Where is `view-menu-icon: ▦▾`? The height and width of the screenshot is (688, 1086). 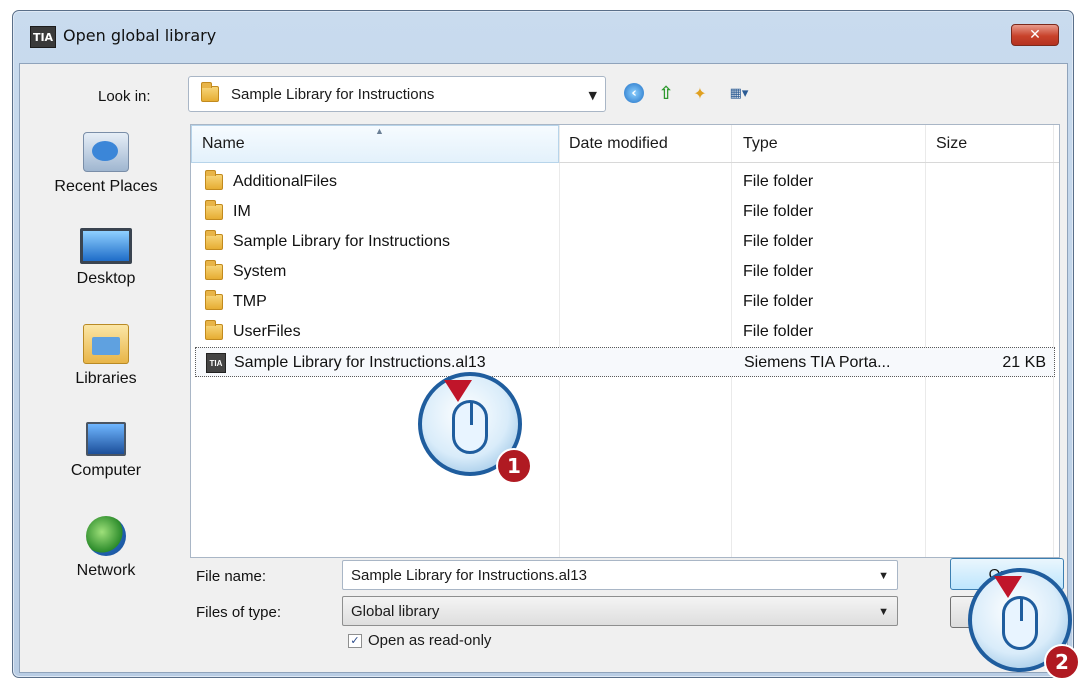 view-menu-icon: ▦▾ is located at coordinates (739, 93).